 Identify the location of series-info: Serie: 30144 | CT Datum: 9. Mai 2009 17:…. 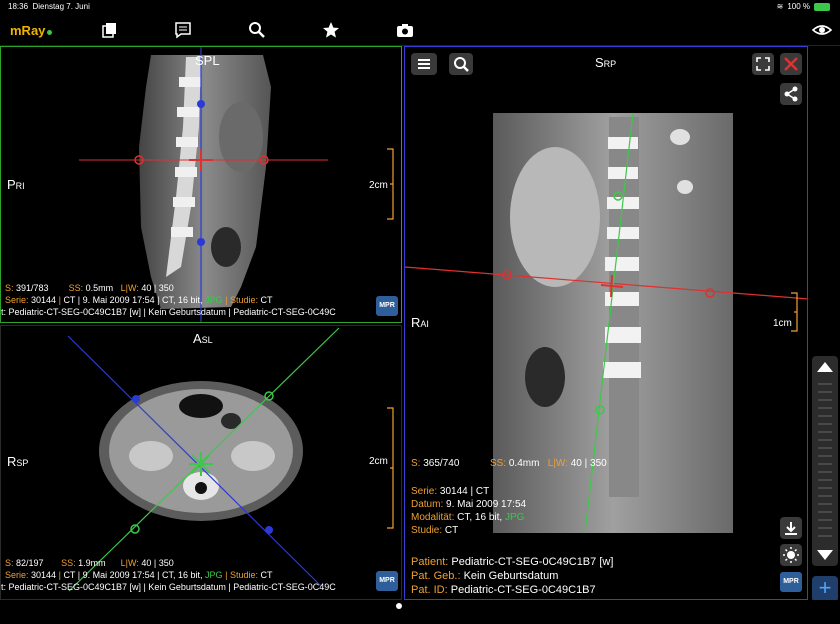
(469, 511).